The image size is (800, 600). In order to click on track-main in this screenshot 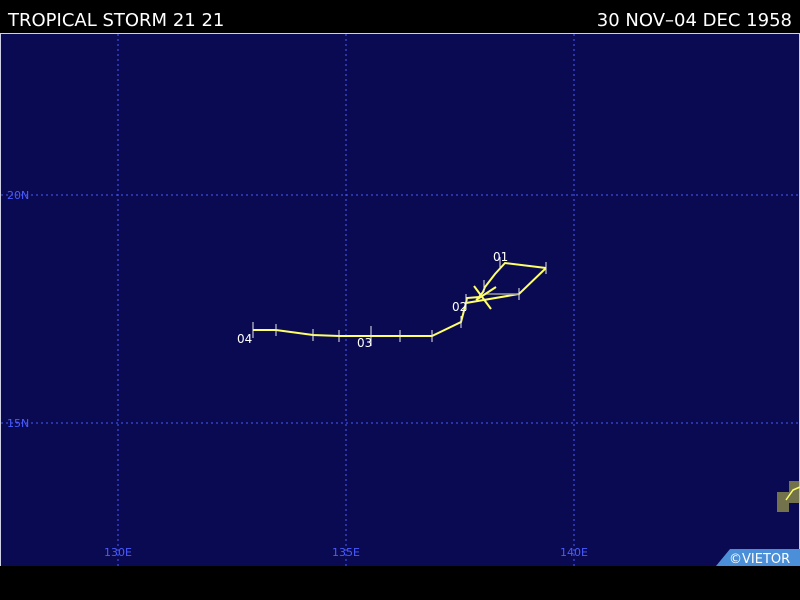, I will do `click(400, 302)`.